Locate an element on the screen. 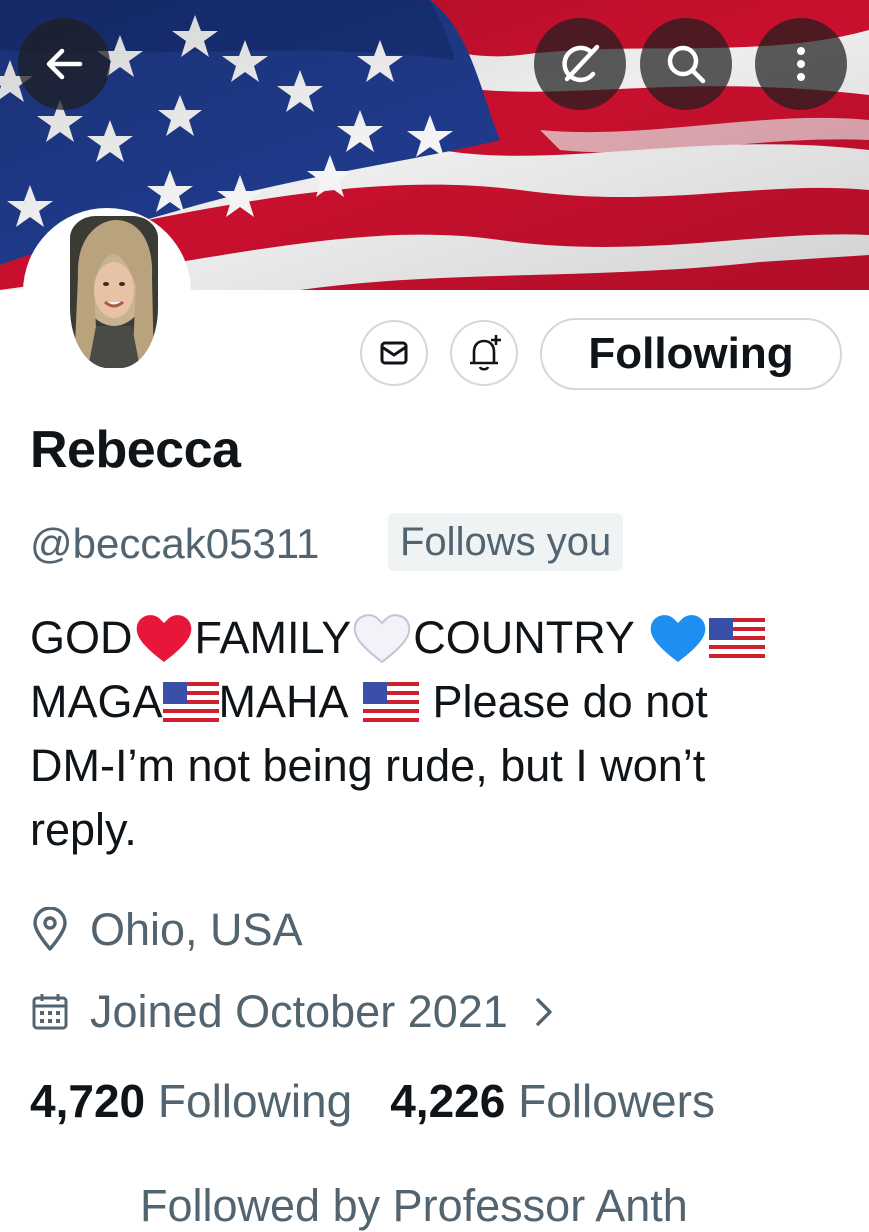 This screenshot has width=869, height=1232. avatar-photo is located at coordinates (114, 292).